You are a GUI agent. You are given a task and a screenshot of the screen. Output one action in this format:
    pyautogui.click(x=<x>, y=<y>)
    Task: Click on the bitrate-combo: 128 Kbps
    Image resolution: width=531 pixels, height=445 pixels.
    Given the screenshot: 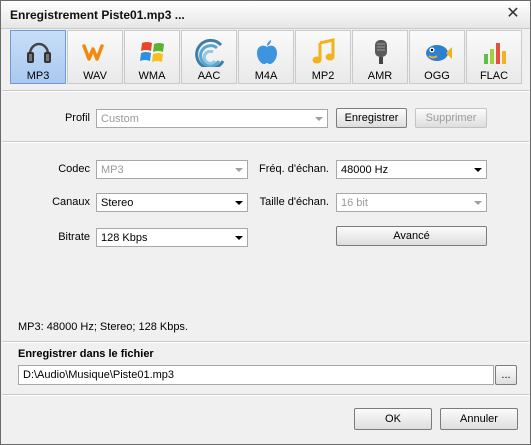 What is the action you would take?
    pyautogui.click(x=172, y=237)
    